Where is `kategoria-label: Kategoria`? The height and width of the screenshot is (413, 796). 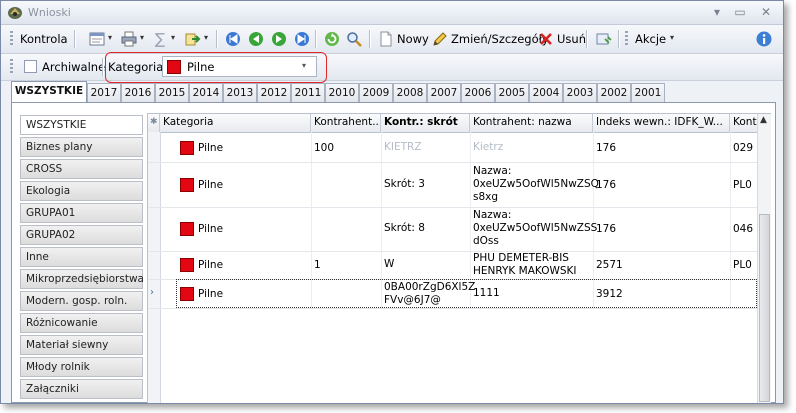
kategoria-label: Kategoria is located at coordinates (136, 67).